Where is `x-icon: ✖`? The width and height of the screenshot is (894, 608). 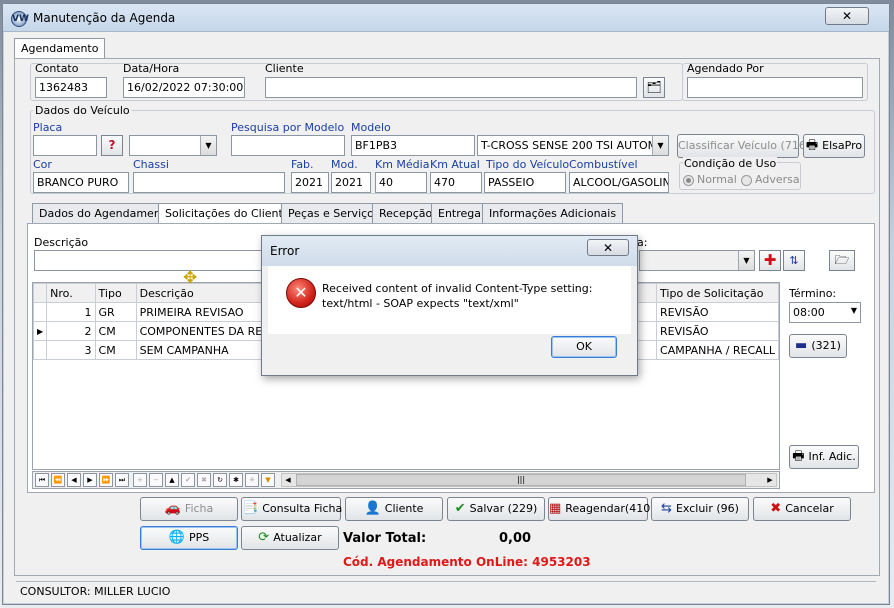
x-icon: ✖ is located at coordinates (776, 508).